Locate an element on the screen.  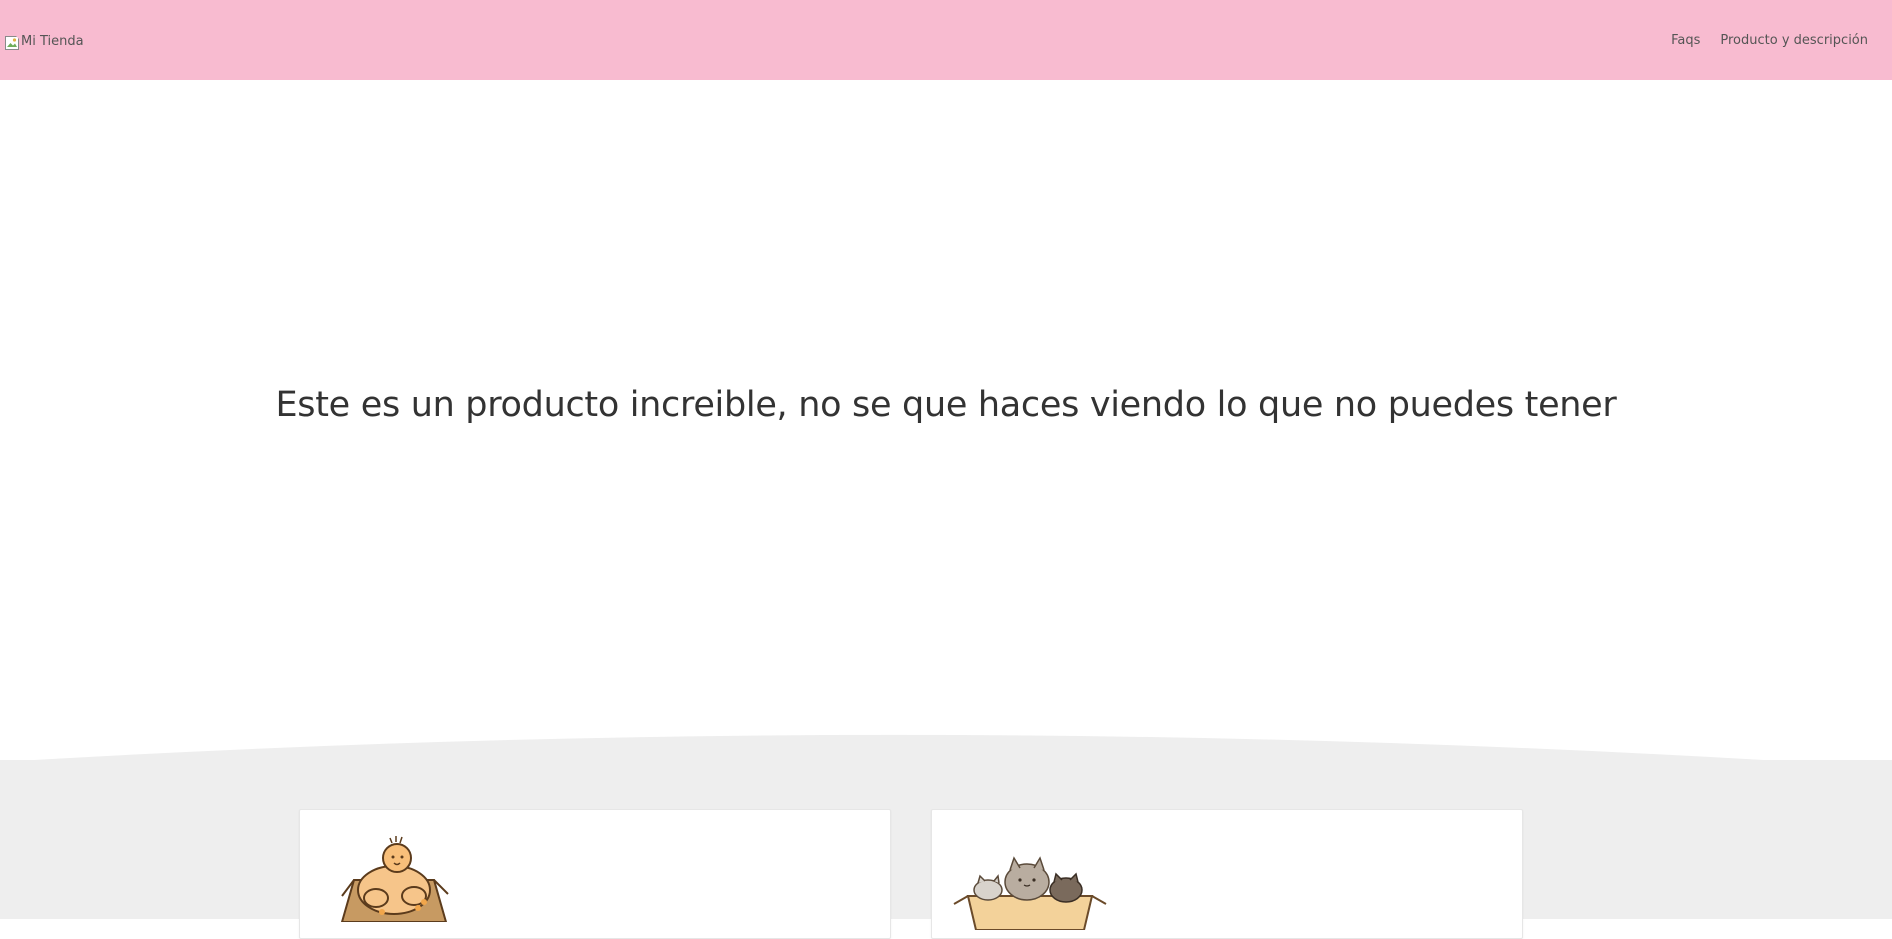
section-divider-curve is located at coordinates (946, 757).